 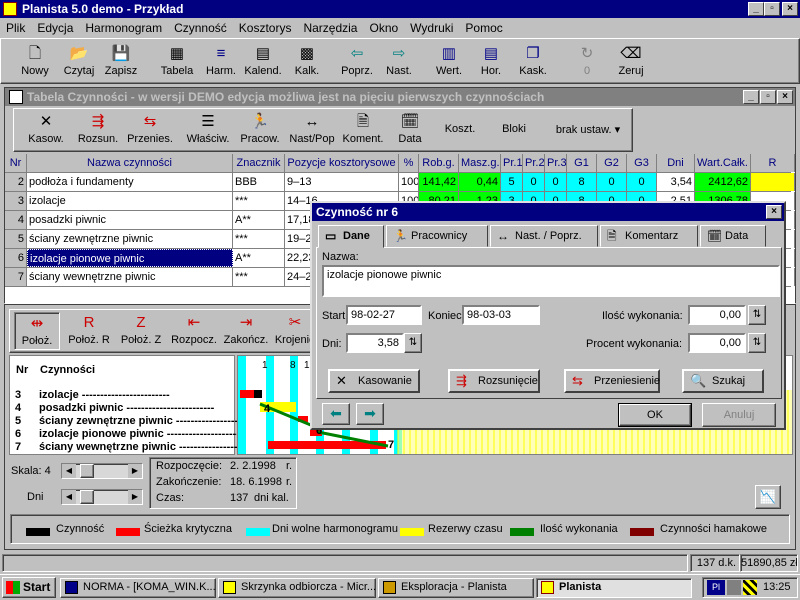 What do you see at coordinates (35, 60) in the screenshot?
I see `new-button: 🗋 Nowy` at bounding box center [35, 60].